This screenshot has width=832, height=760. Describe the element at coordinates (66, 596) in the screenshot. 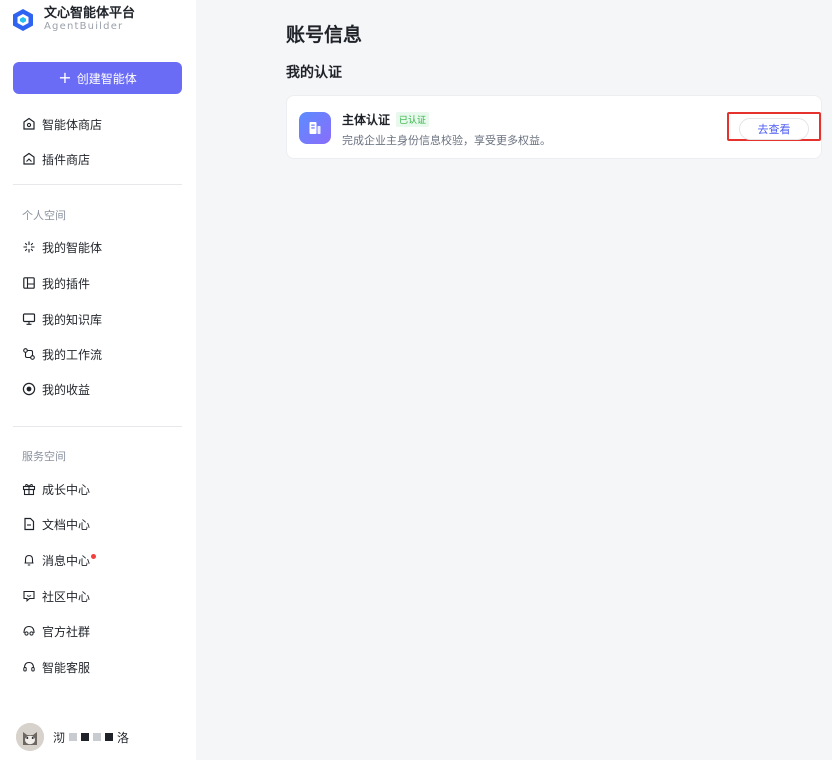

I see `sidebar-item-label: 社区中心` at that location.